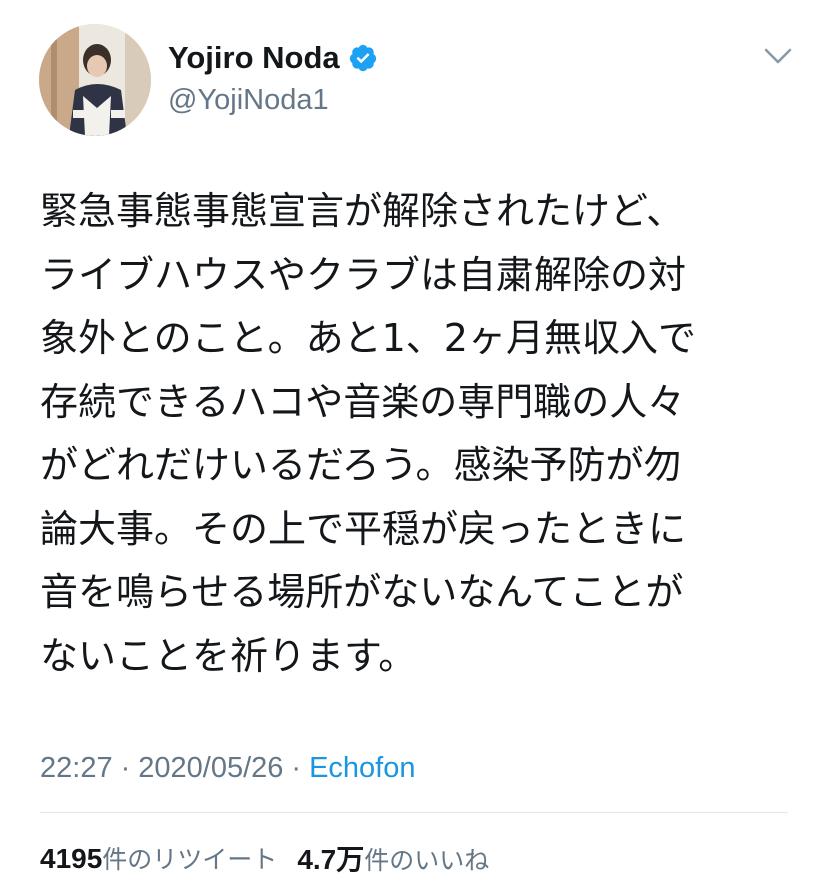 This screenshot has height=890, width=828. Describe the element at coordinates (76, 768) in the screenshot. I see `tweet-time: 22:27` at that location.